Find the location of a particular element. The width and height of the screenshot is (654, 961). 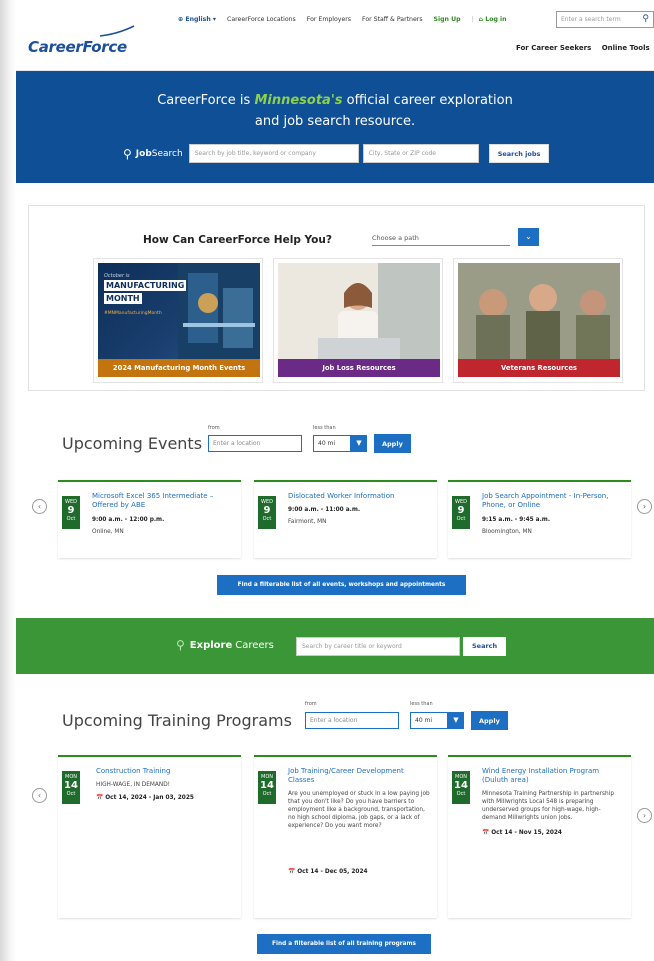

sign-up-link: Sign Up is located at coordinates (447, 19).